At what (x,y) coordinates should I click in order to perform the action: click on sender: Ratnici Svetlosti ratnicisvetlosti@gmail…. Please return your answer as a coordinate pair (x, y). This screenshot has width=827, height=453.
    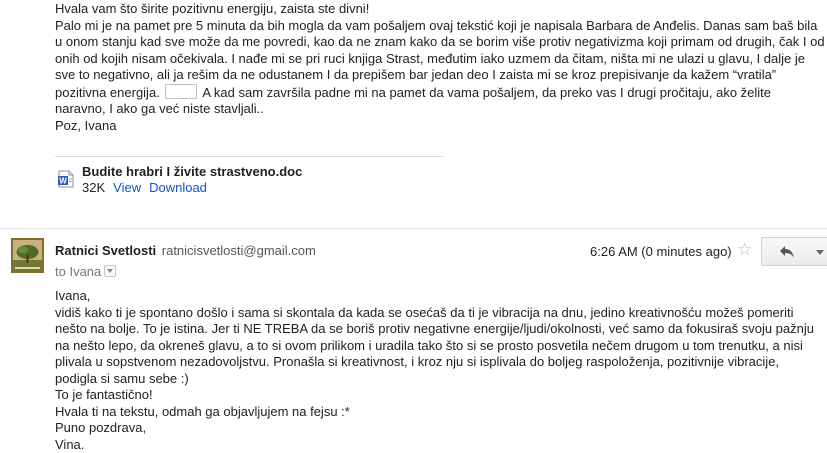
    Looking at the image, I should click on (185, 250).